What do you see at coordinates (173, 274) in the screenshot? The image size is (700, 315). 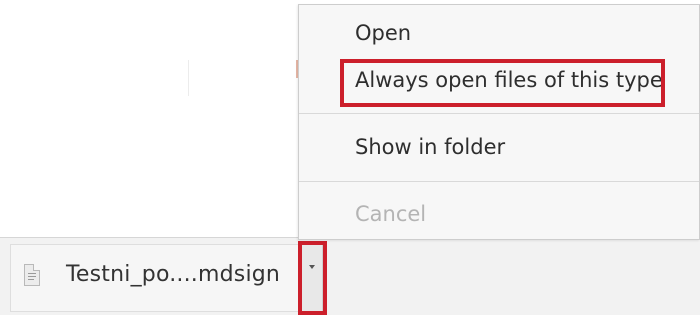 I see `download-file-name: Testni_po....mdsign` at bounding box center [173, 274].